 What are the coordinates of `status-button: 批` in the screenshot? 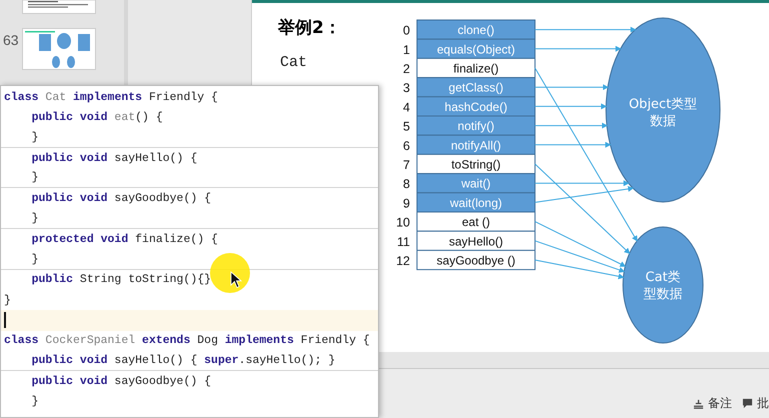 It's located at (755, 403).